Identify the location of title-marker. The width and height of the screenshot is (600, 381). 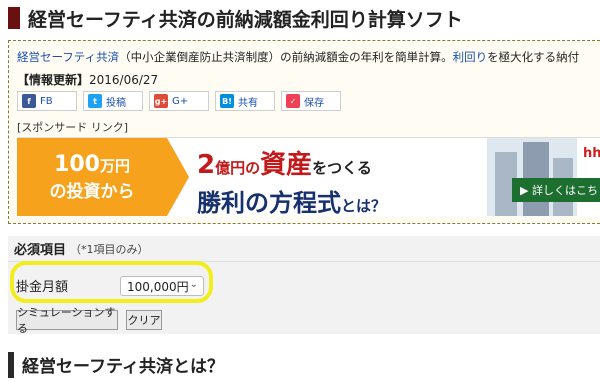
(14, 18).